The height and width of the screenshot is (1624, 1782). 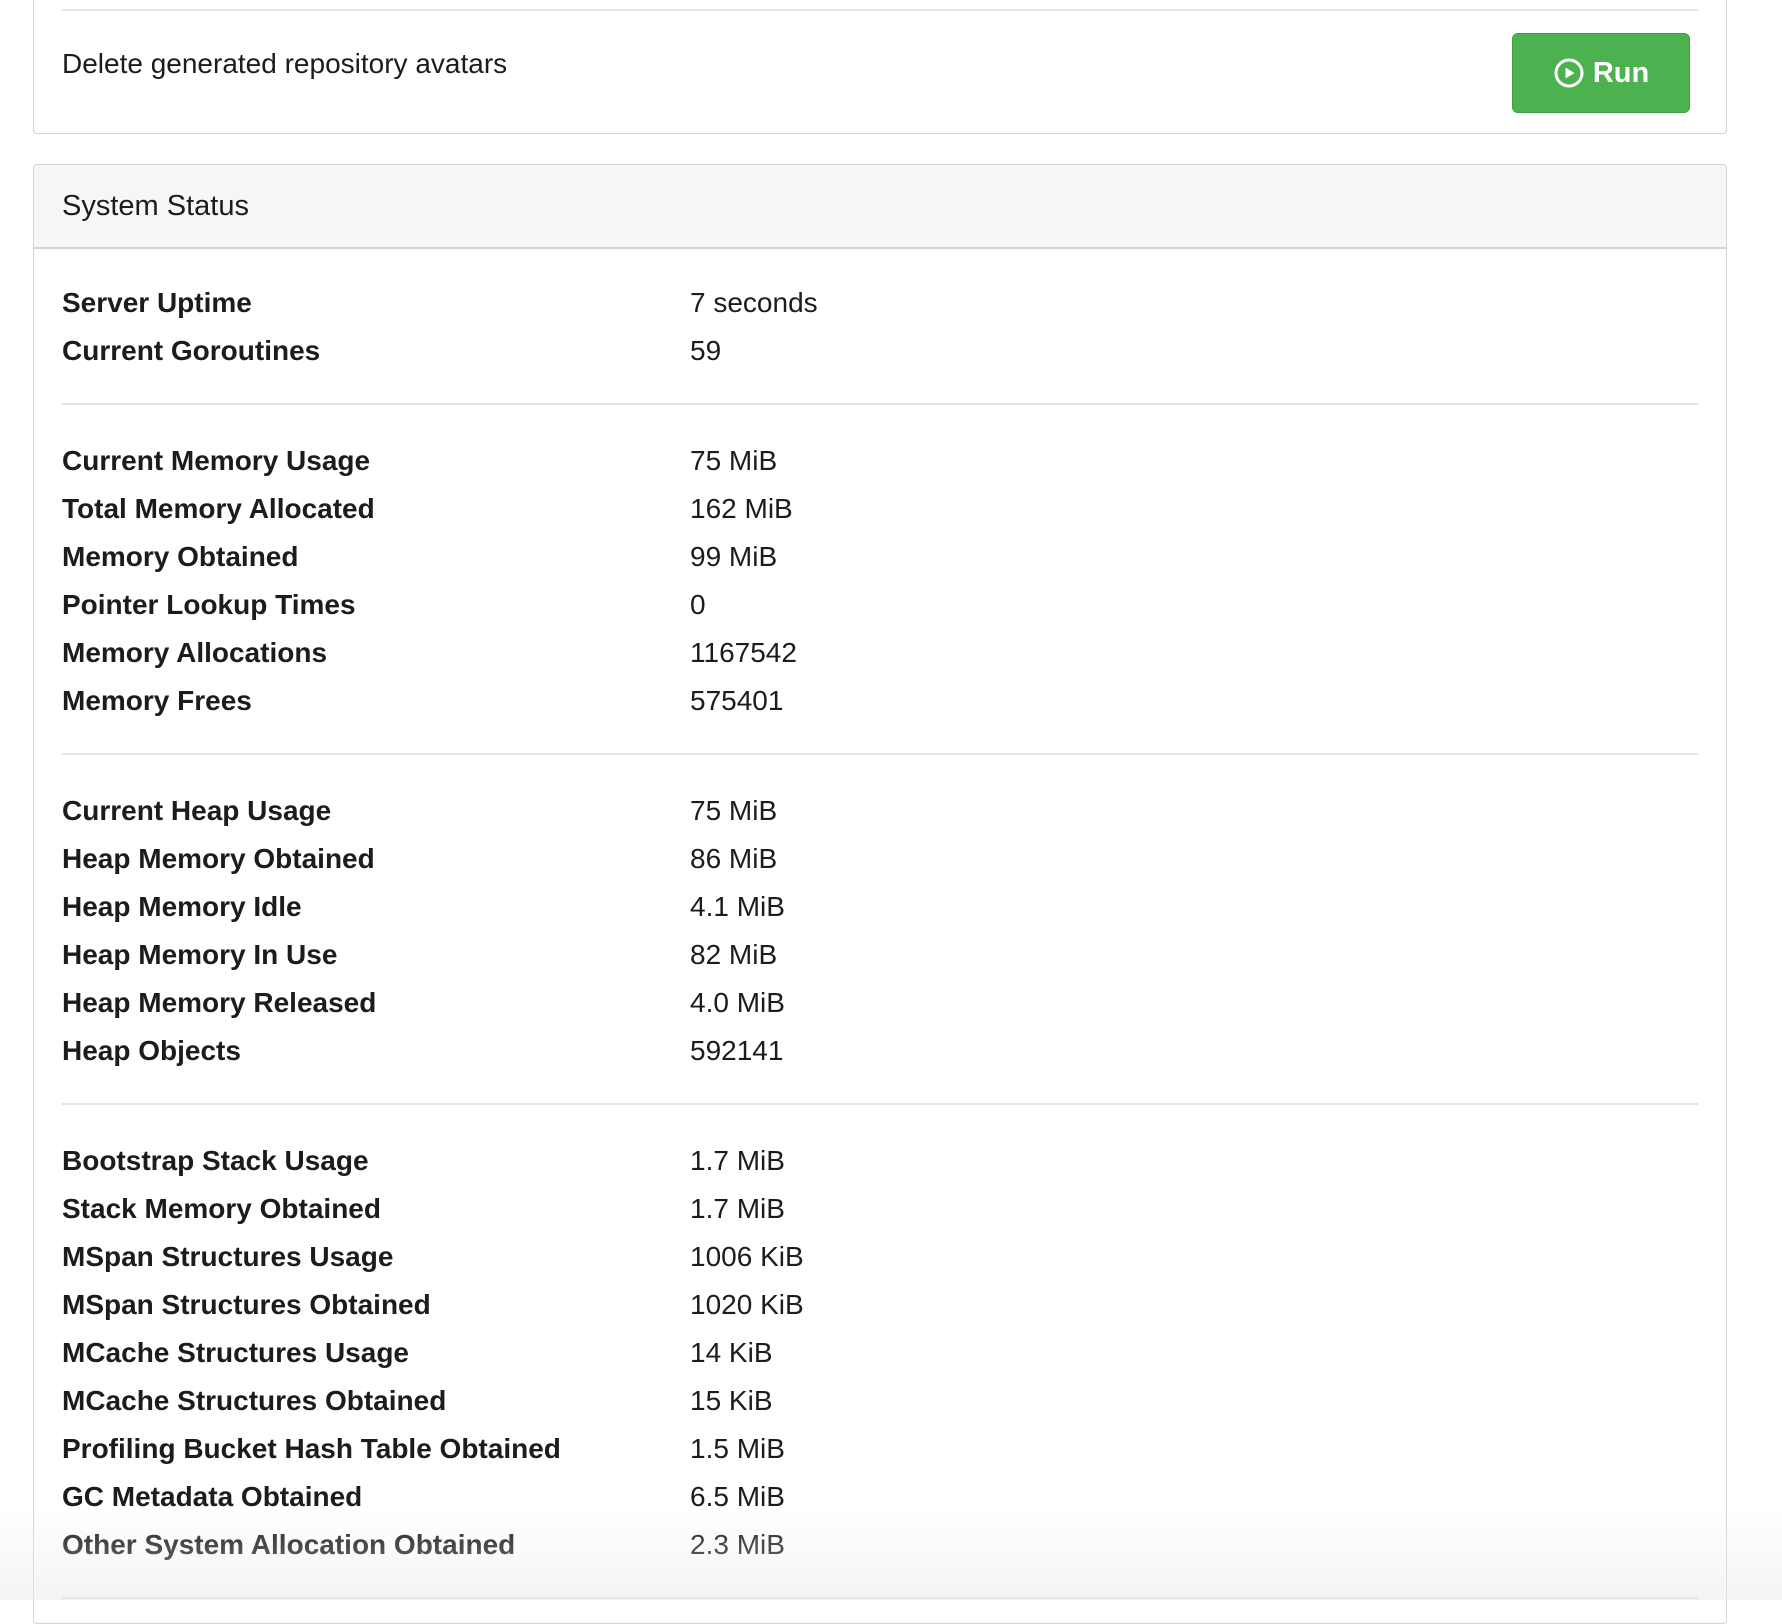 I want to click on task-label: Delete generated repository avatars, so click(x=285, y=63).